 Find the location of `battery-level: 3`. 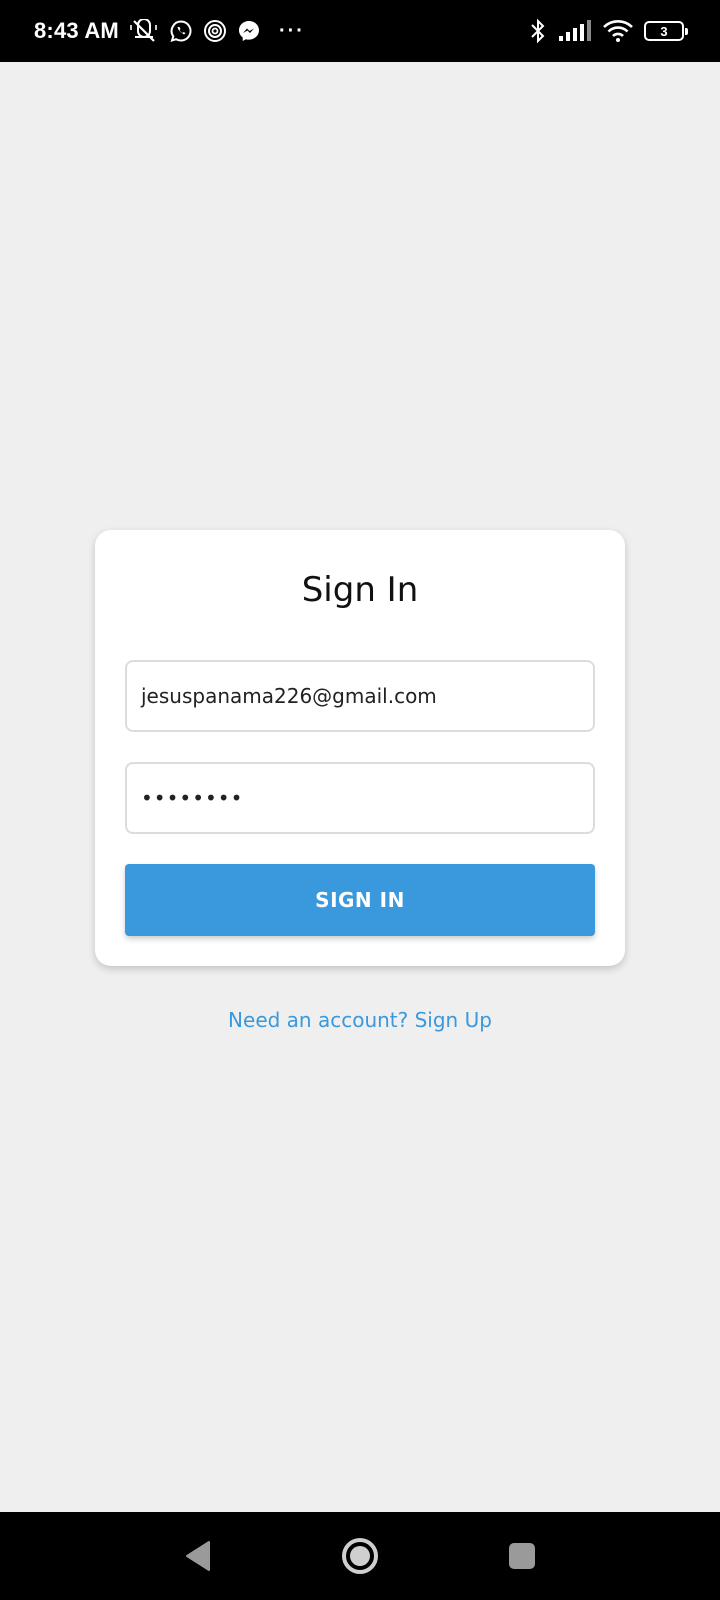

battery-level: 3 is located at coordinates (664, 31).